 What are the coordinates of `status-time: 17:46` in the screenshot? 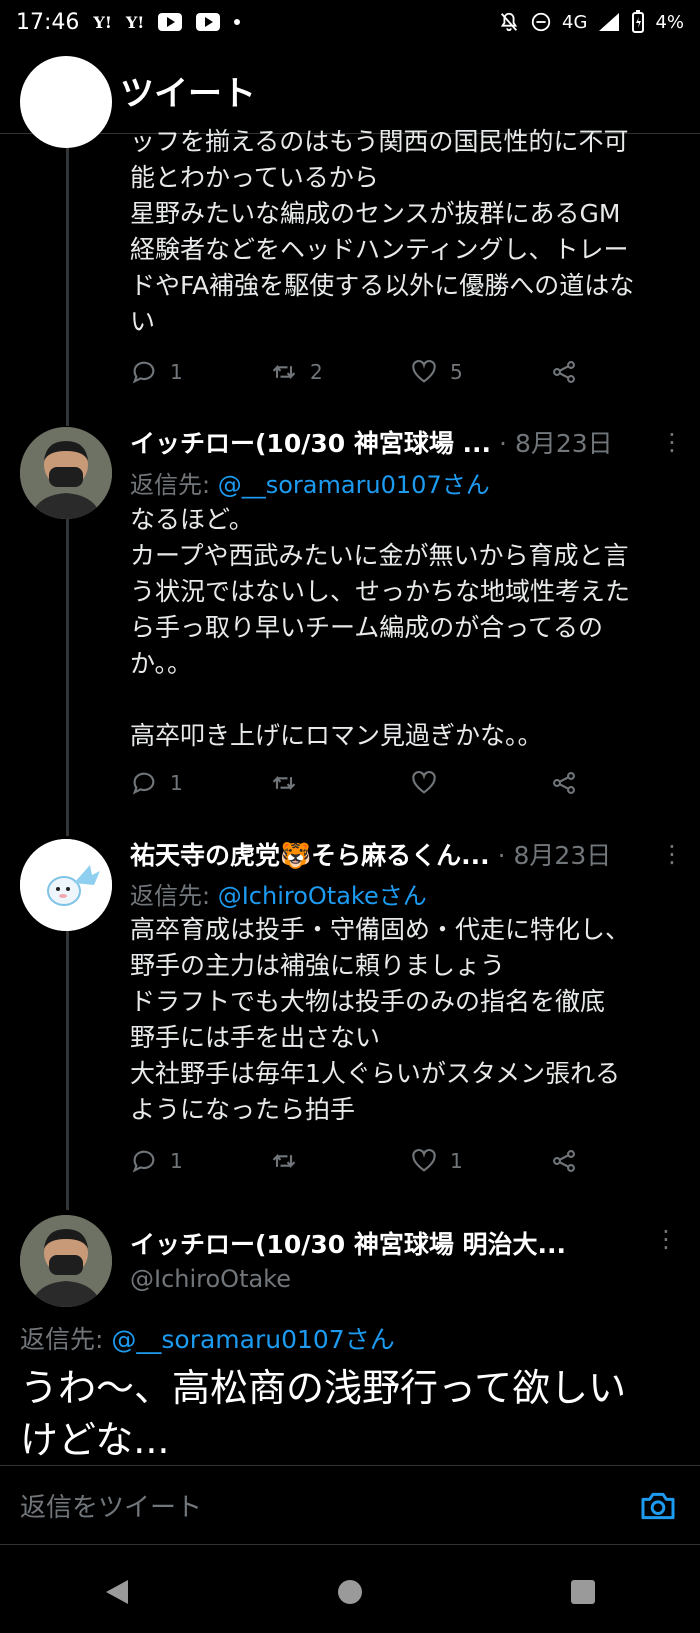 It's located at (48, 22).